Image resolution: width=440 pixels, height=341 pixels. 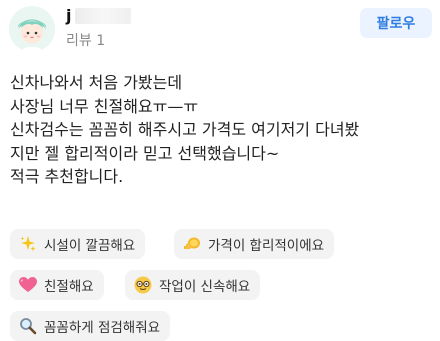 What do you see at coordinates (28, 285) in the screenshot?
I see `heart-icon` at bounding box center [28, 285].